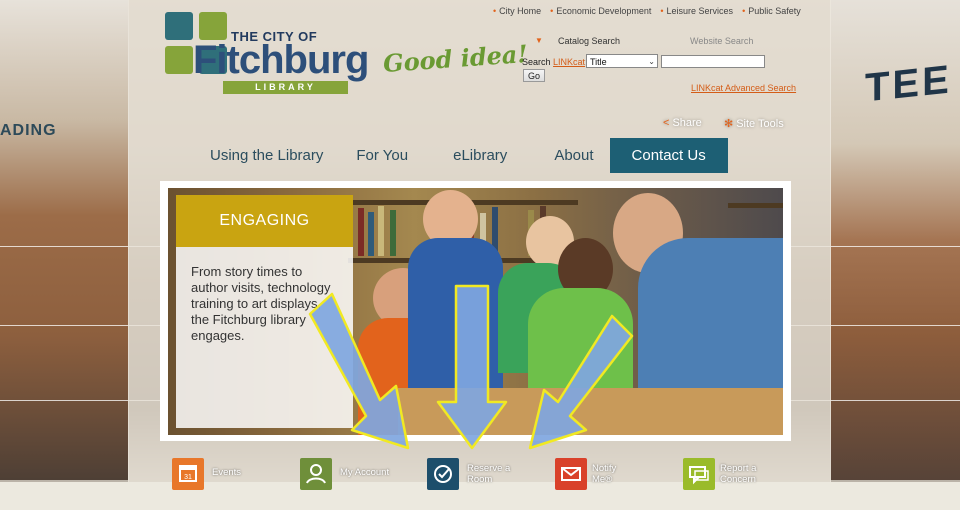  Describe the element at coordinates (699, 474) in the screenshot. I see `speech-bubble-icon` at that location.